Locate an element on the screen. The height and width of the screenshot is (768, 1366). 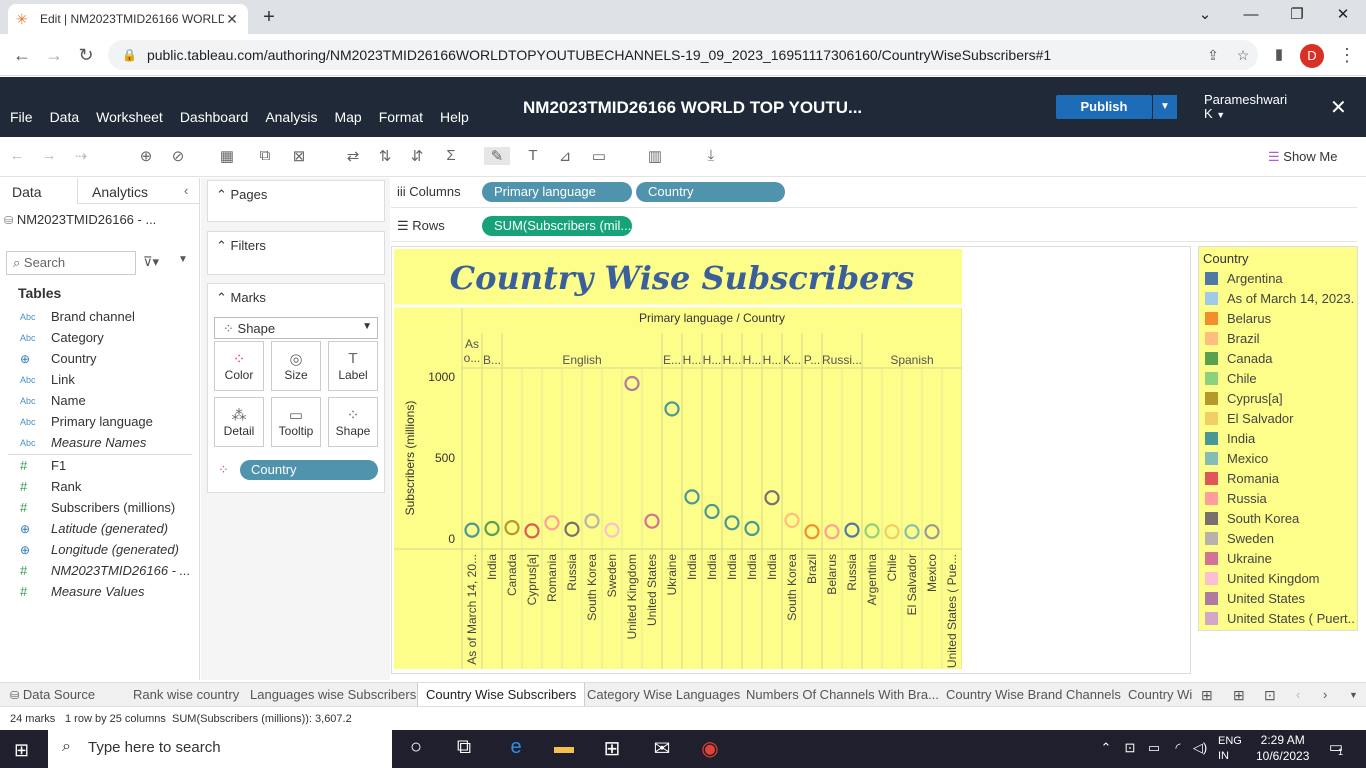
new-tab-icon: + is located at coordinates (269, 17).